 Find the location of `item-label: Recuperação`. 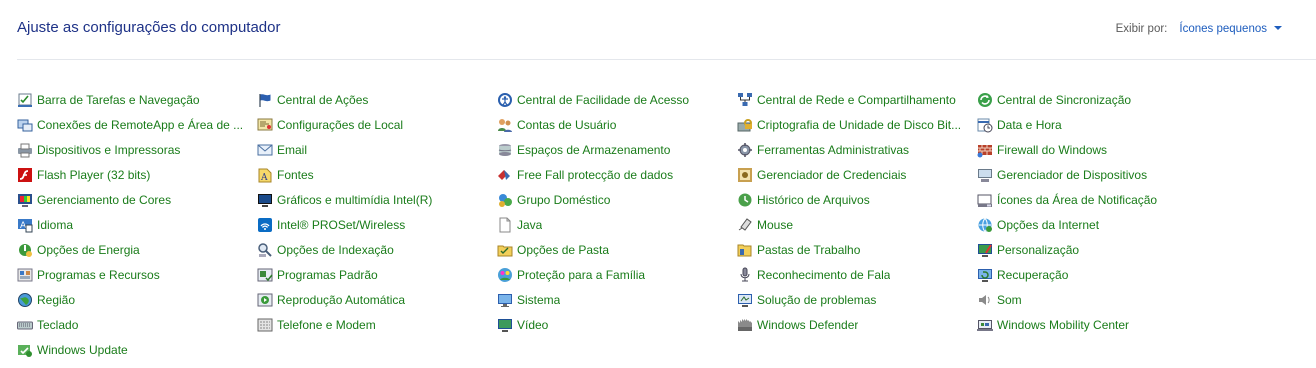

item-label: Recuperação is located at coordinates (1032, 275).